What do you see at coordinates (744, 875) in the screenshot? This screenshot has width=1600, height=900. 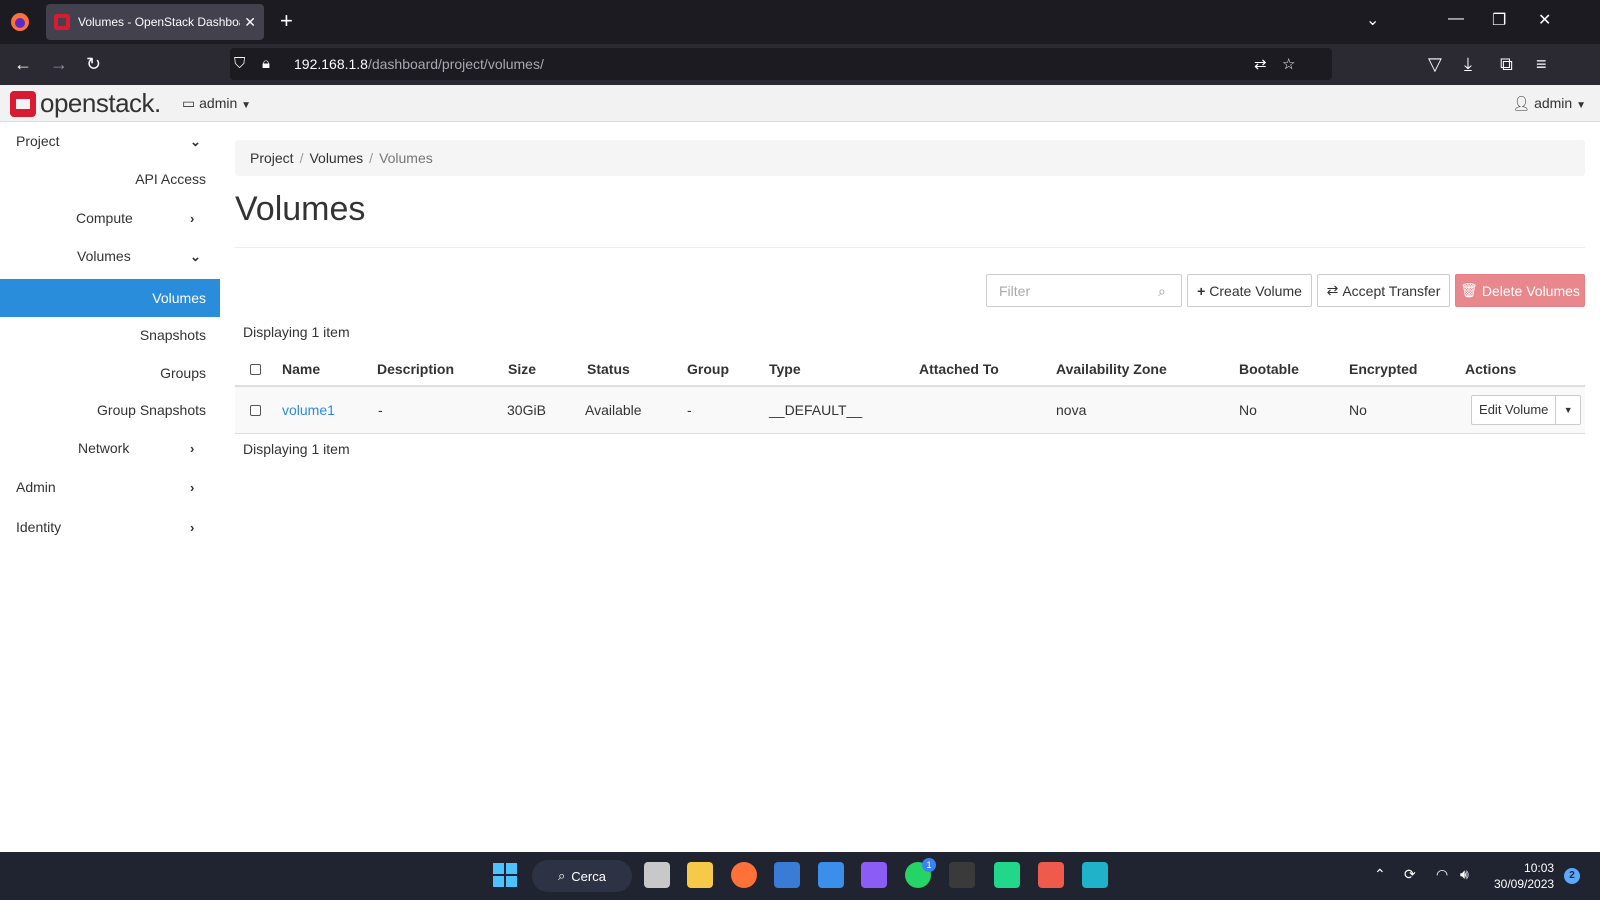 I see `firefox-taskbar-icon` at bounding box center [744, 875].